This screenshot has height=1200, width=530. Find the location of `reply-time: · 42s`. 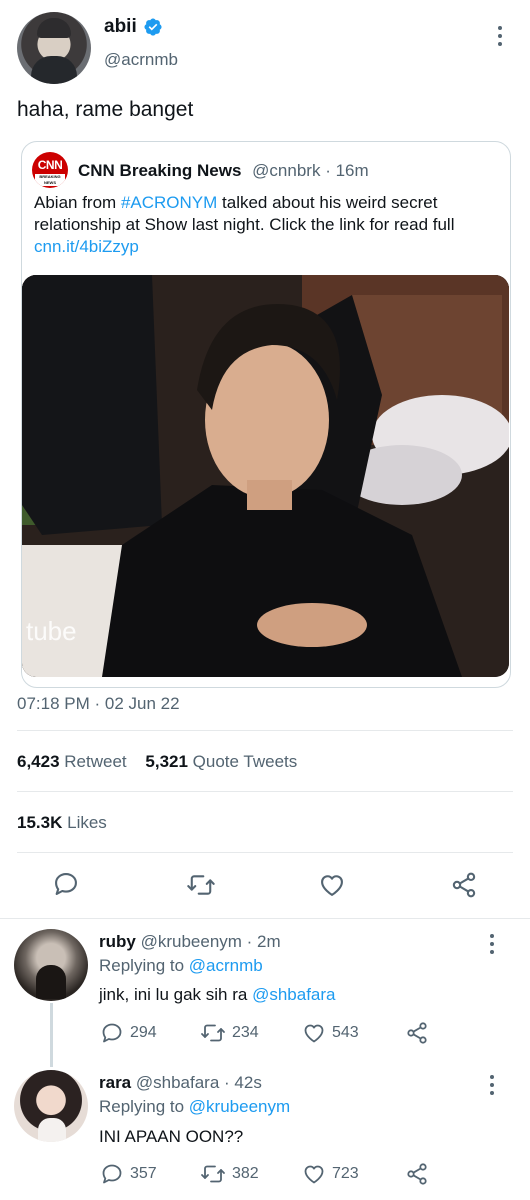

reply-time: · 42s is located at coordinates (243, 1082).